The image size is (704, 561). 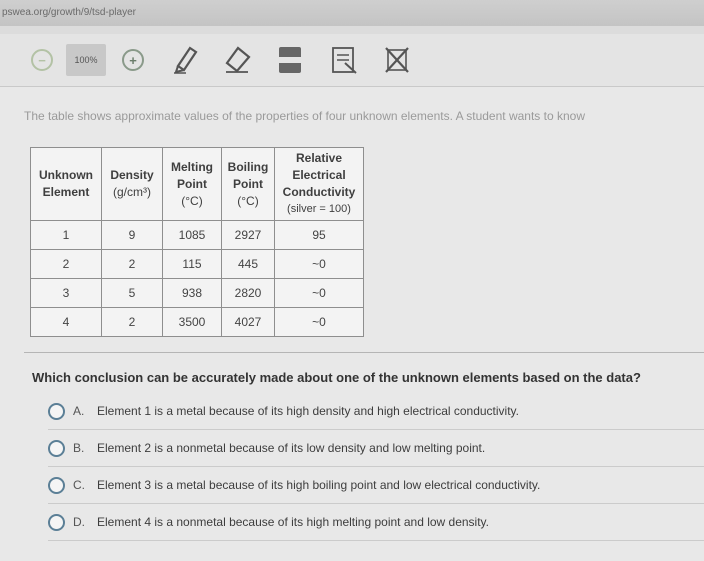 I want to click on table-row: 3 5 938 2820 ~0, so click(x=197, y=293).